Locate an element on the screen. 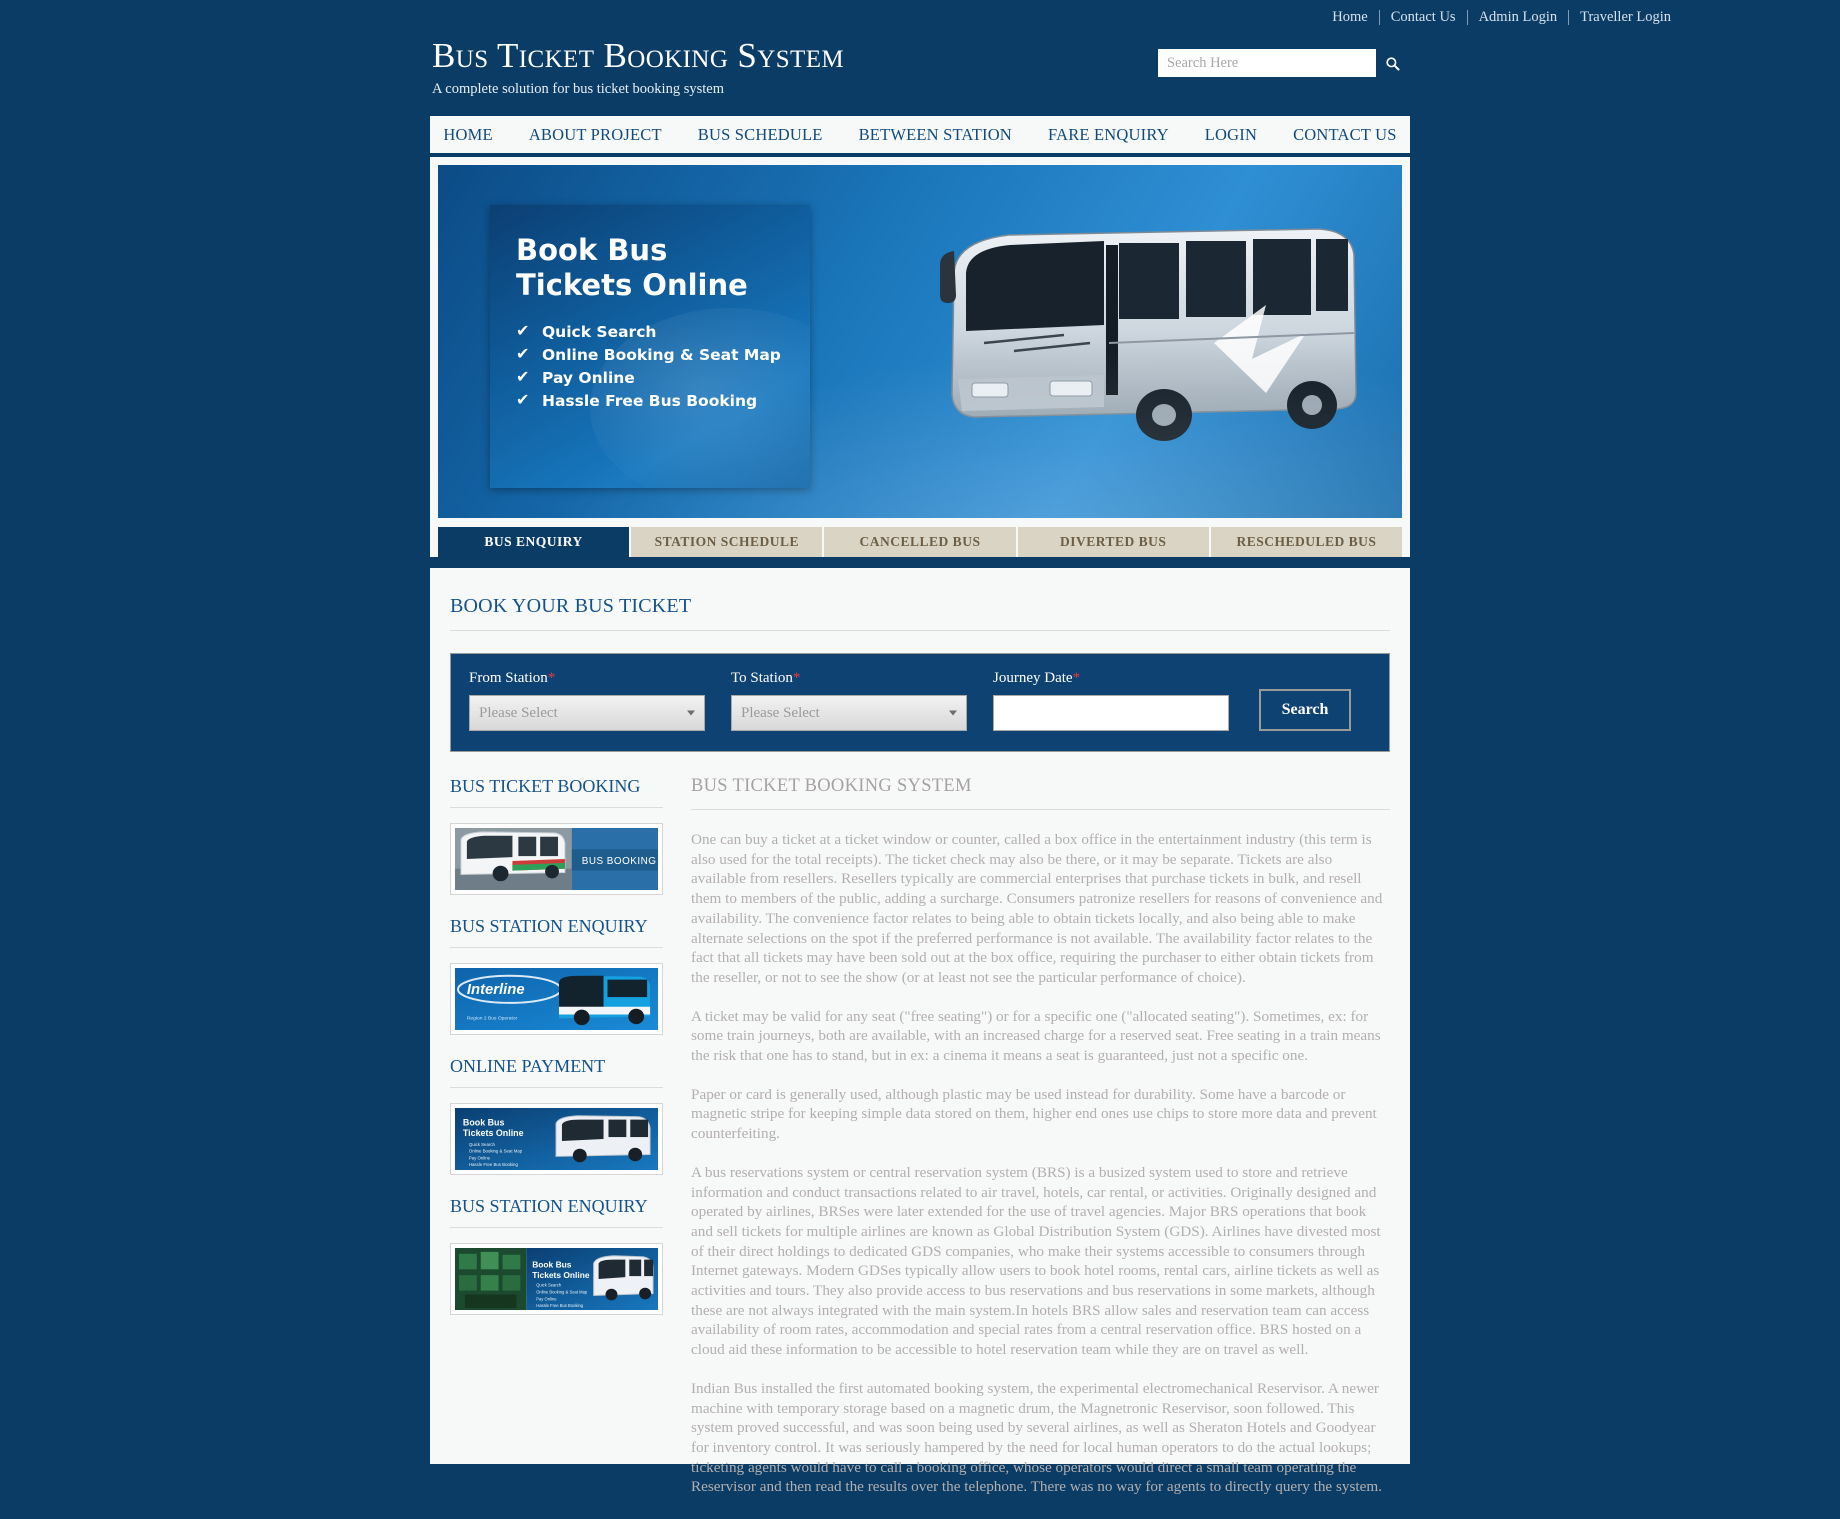  search-submit-button: Search is located at coordinates (1305, 710).